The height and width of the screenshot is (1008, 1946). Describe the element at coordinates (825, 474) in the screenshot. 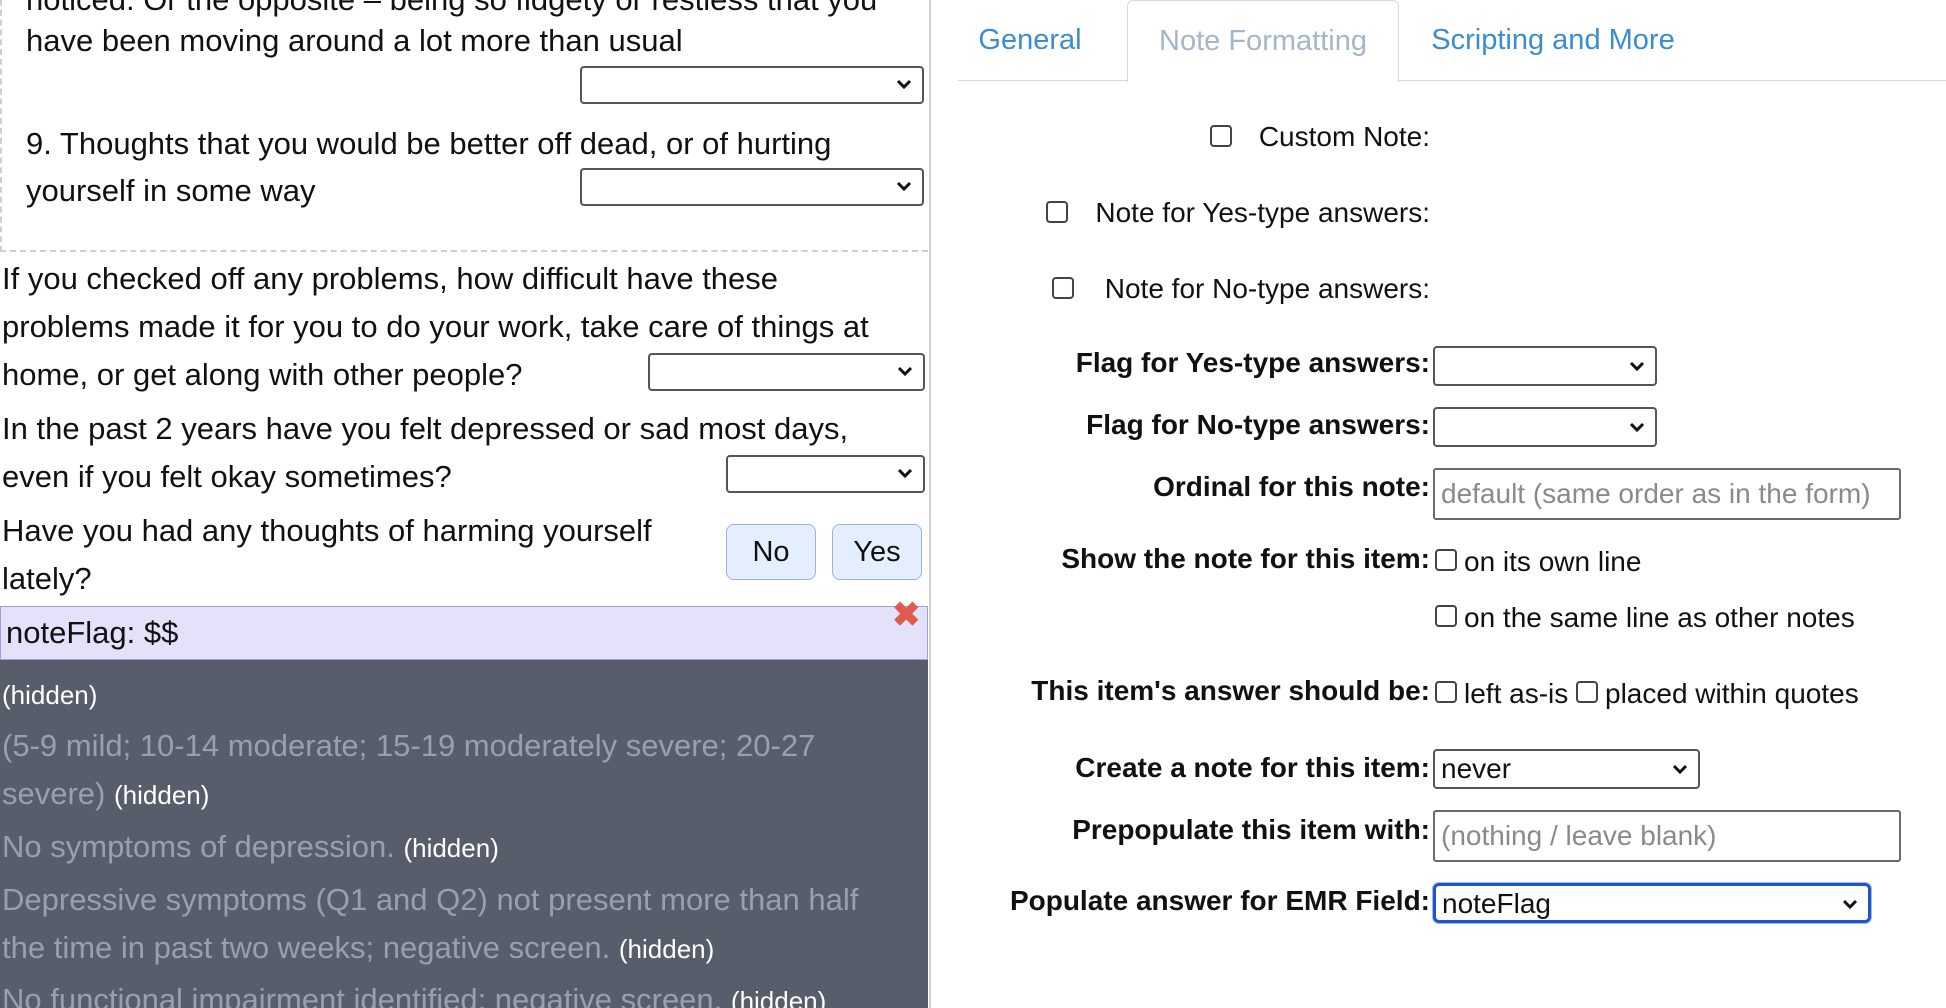

I see `two-years-answer-select` at that location.